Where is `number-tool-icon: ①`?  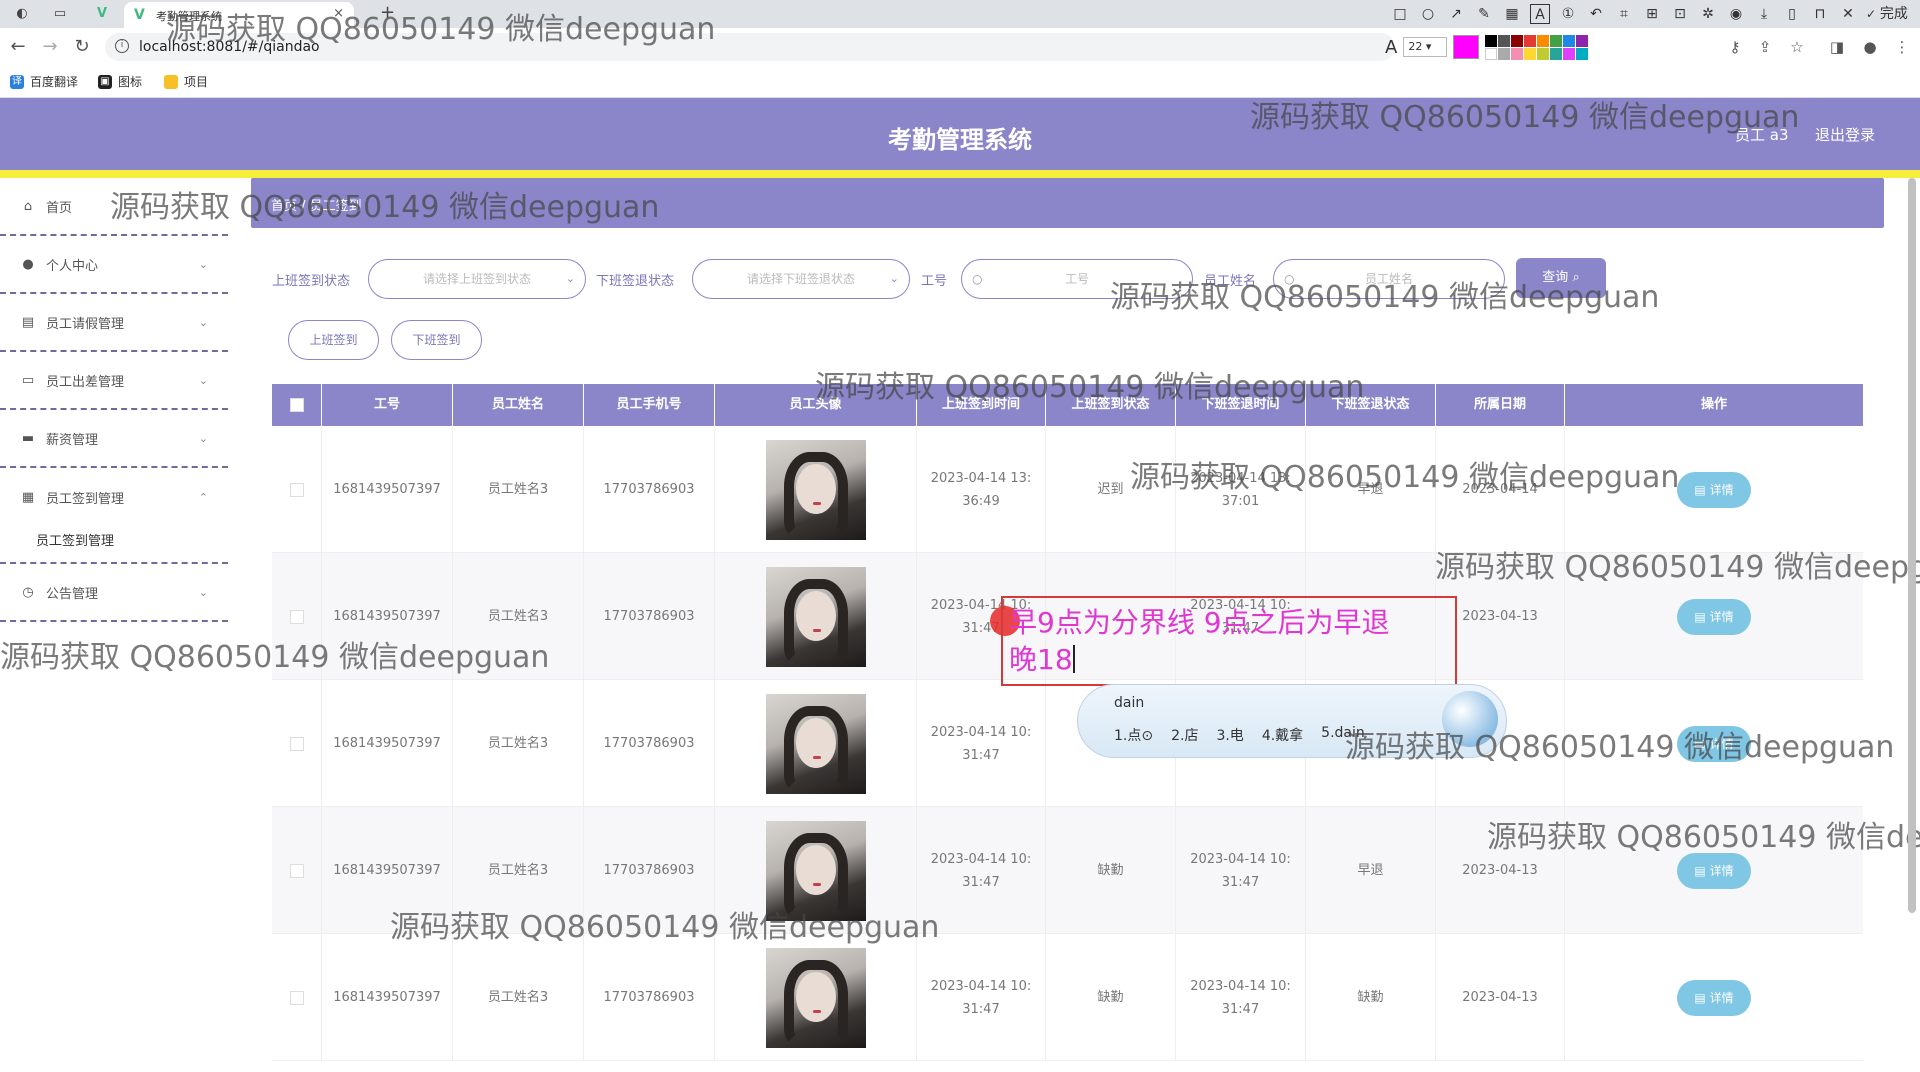
number-tool-icon: ① is located at coordinates (1568, 14).